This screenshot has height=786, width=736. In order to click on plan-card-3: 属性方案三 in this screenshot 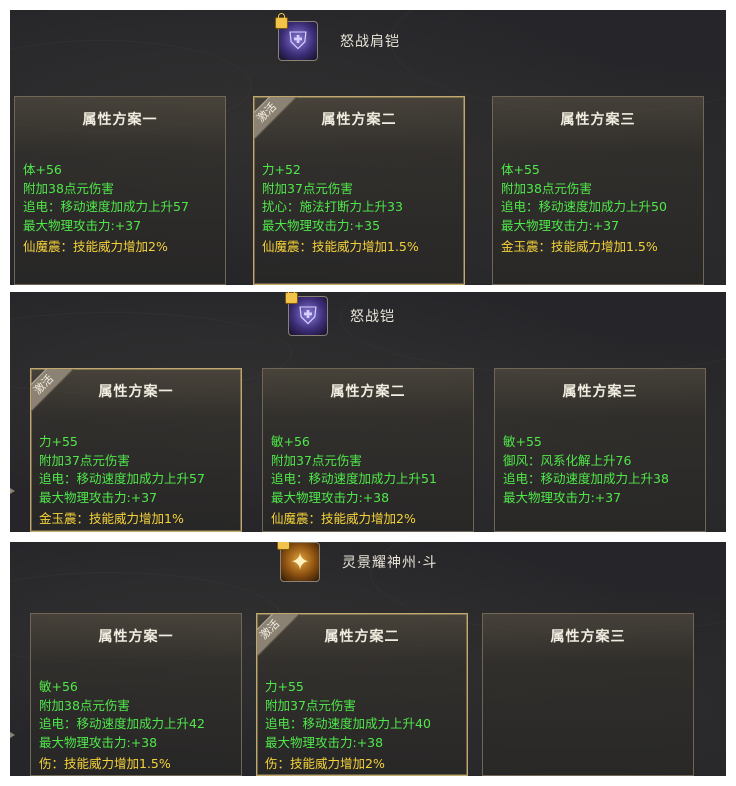, I will do `click(588, 694)`.